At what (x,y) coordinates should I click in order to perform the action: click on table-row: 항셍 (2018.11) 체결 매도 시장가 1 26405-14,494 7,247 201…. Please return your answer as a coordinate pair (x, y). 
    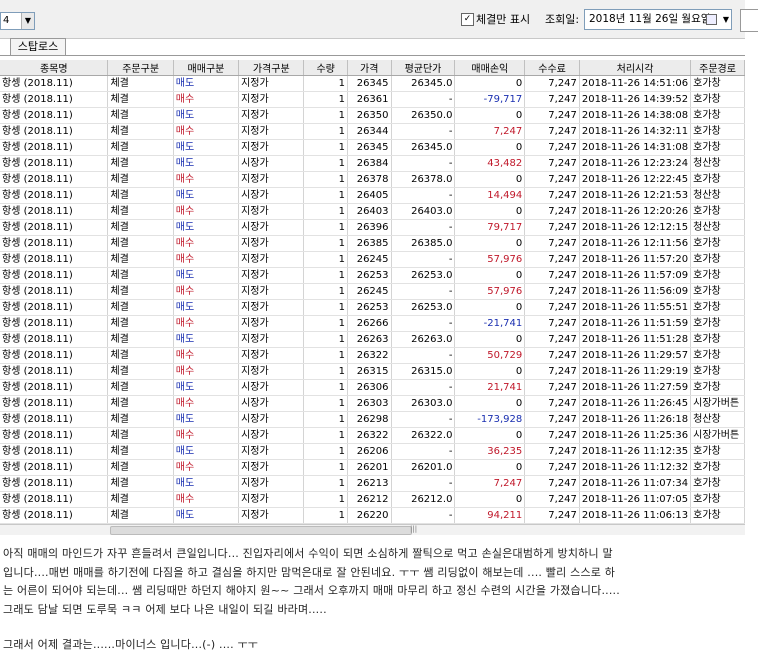
    Looking at the image, I should click on (372, 195).